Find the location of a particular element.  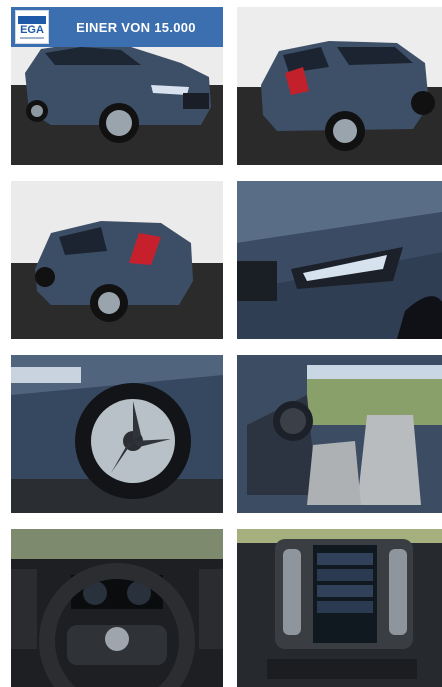

photo-tile-front-left: EGA EINER VON 15.000 is located at coordinates (117, 86).